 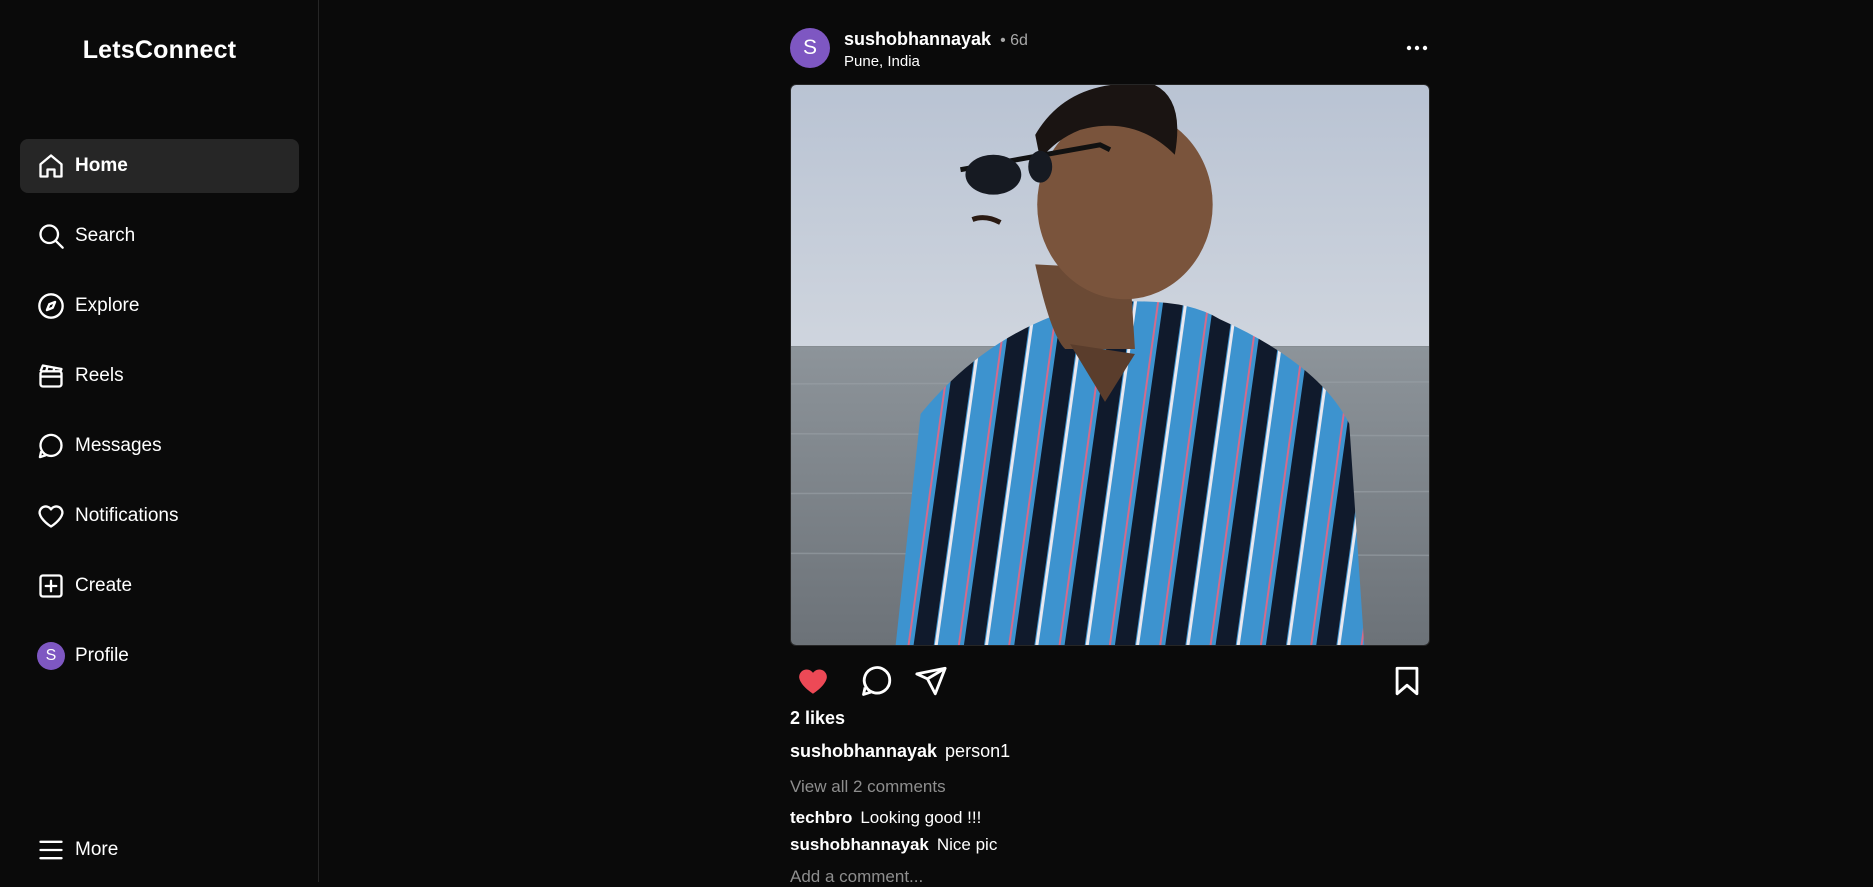 I want to click on like-button, so click(x=813, y=681).